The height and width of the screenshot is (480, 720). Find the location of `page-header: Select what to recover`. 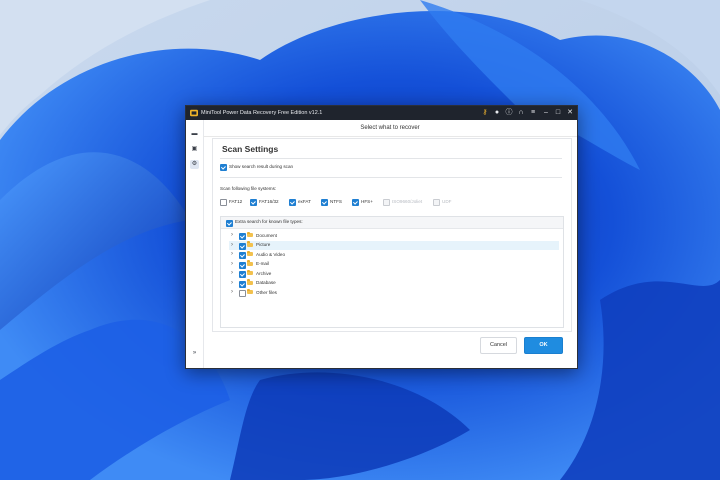

page-header: Select what to recover is located at coordinates (390, 128).